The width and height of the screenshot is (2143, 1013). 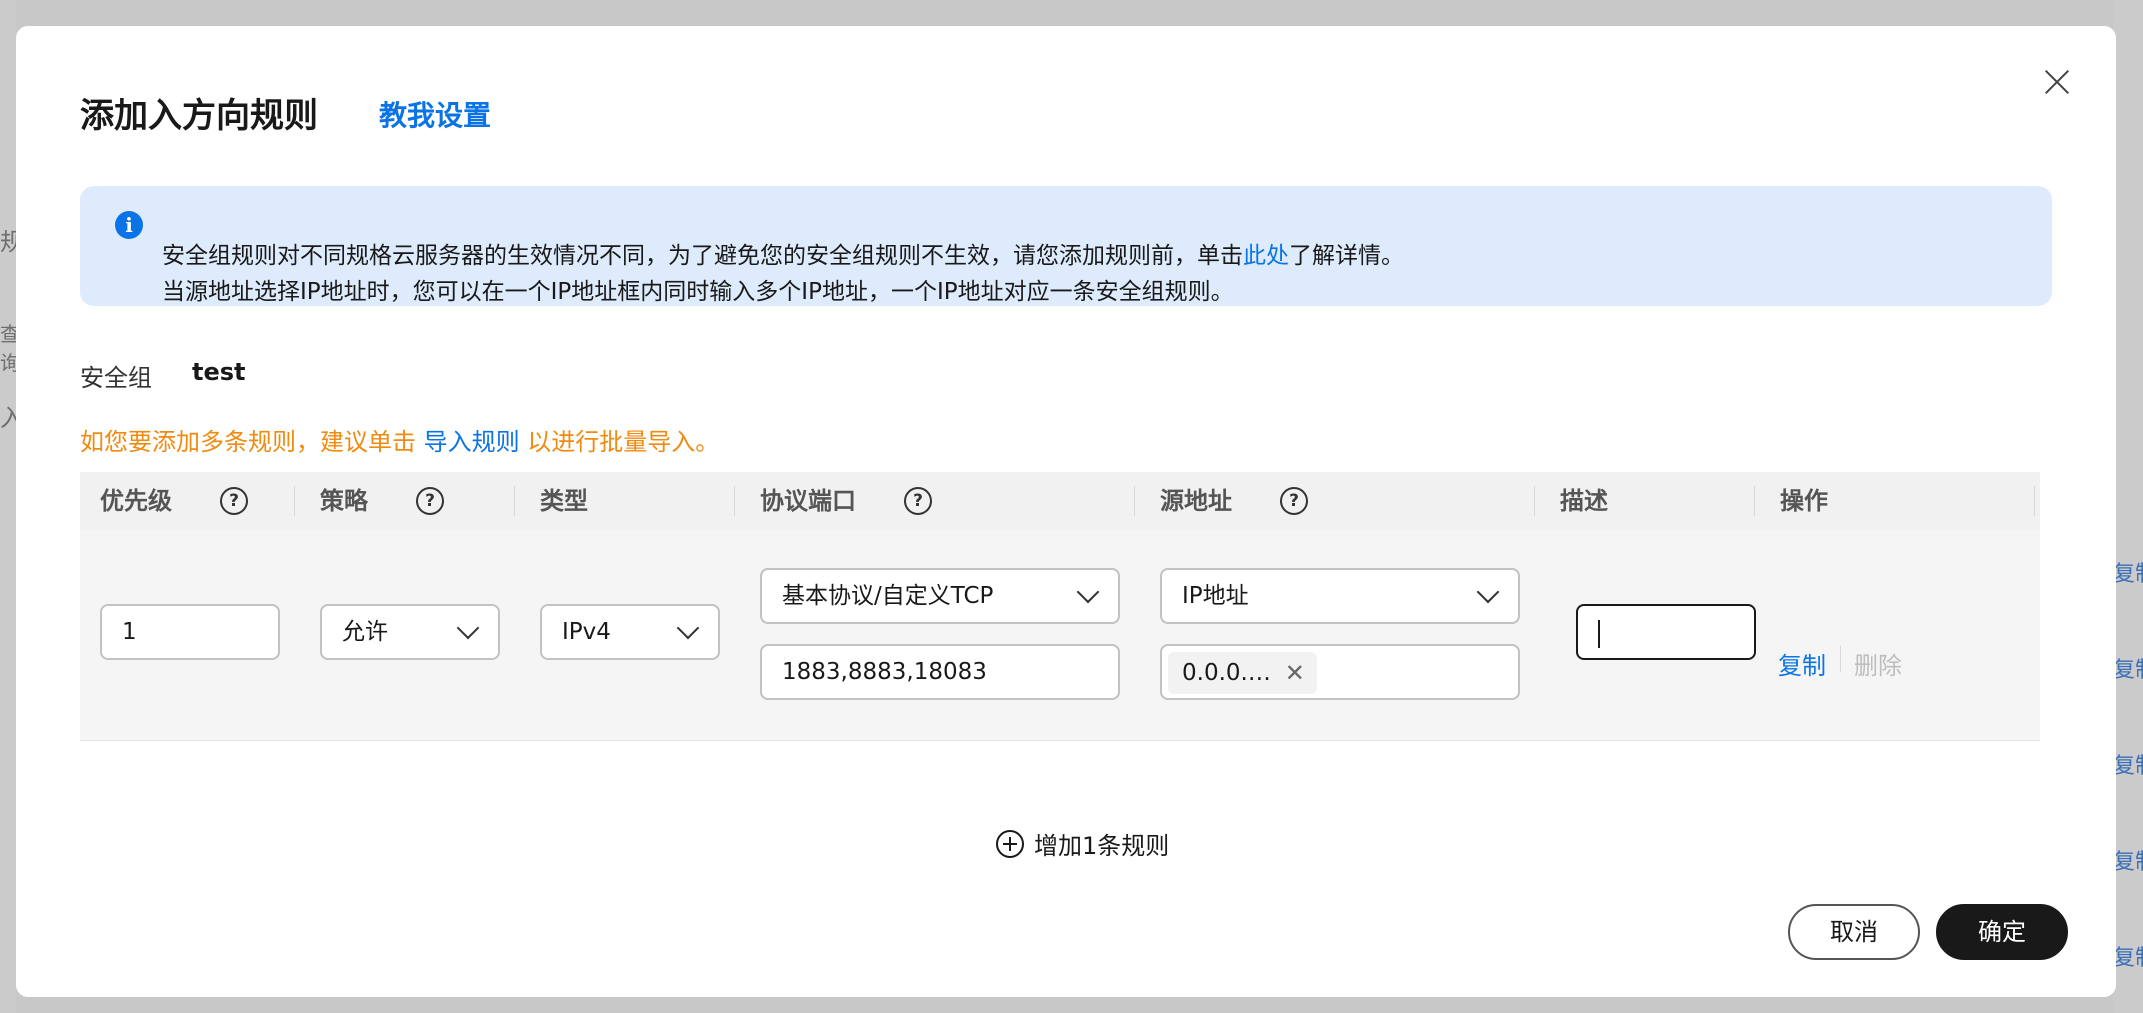 What do you see at coordinates (1584, 501) in the screenshot?
I see `header-description: 描述` at bounding box center [1584, 501].